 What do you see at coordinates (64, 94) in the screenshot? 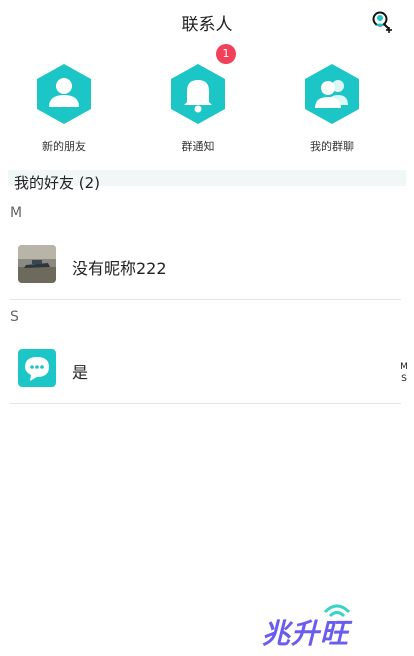
I see `user-icon` at bounding box center [64, 94].